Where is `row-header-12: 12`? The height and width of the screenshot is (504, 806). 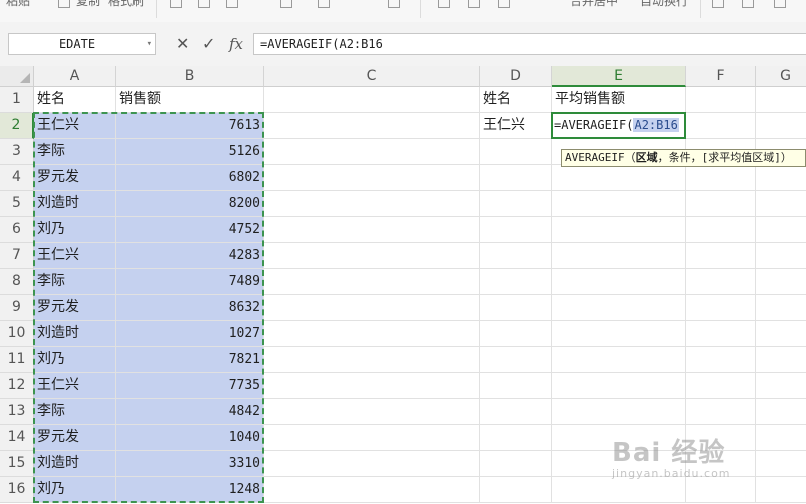 row-header-12: 12 is located at coordinates (17, 386).